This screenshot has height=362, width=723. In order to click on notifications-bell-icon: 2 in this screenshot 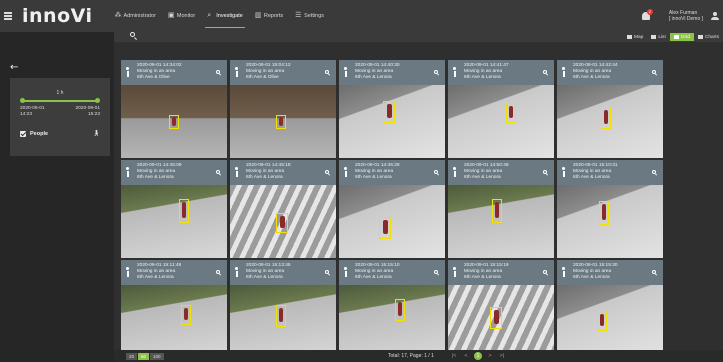, I will do `click(647, 15)`.